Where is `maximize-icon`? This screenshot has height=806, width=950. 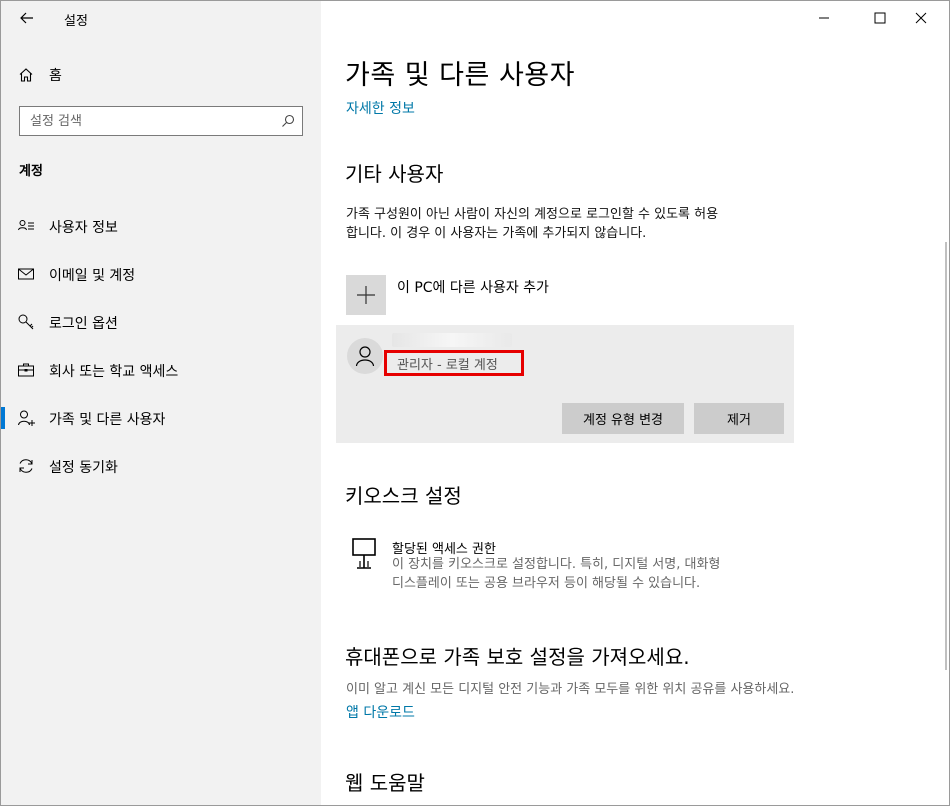
maximize-icon is located at coordinates (880, 18).